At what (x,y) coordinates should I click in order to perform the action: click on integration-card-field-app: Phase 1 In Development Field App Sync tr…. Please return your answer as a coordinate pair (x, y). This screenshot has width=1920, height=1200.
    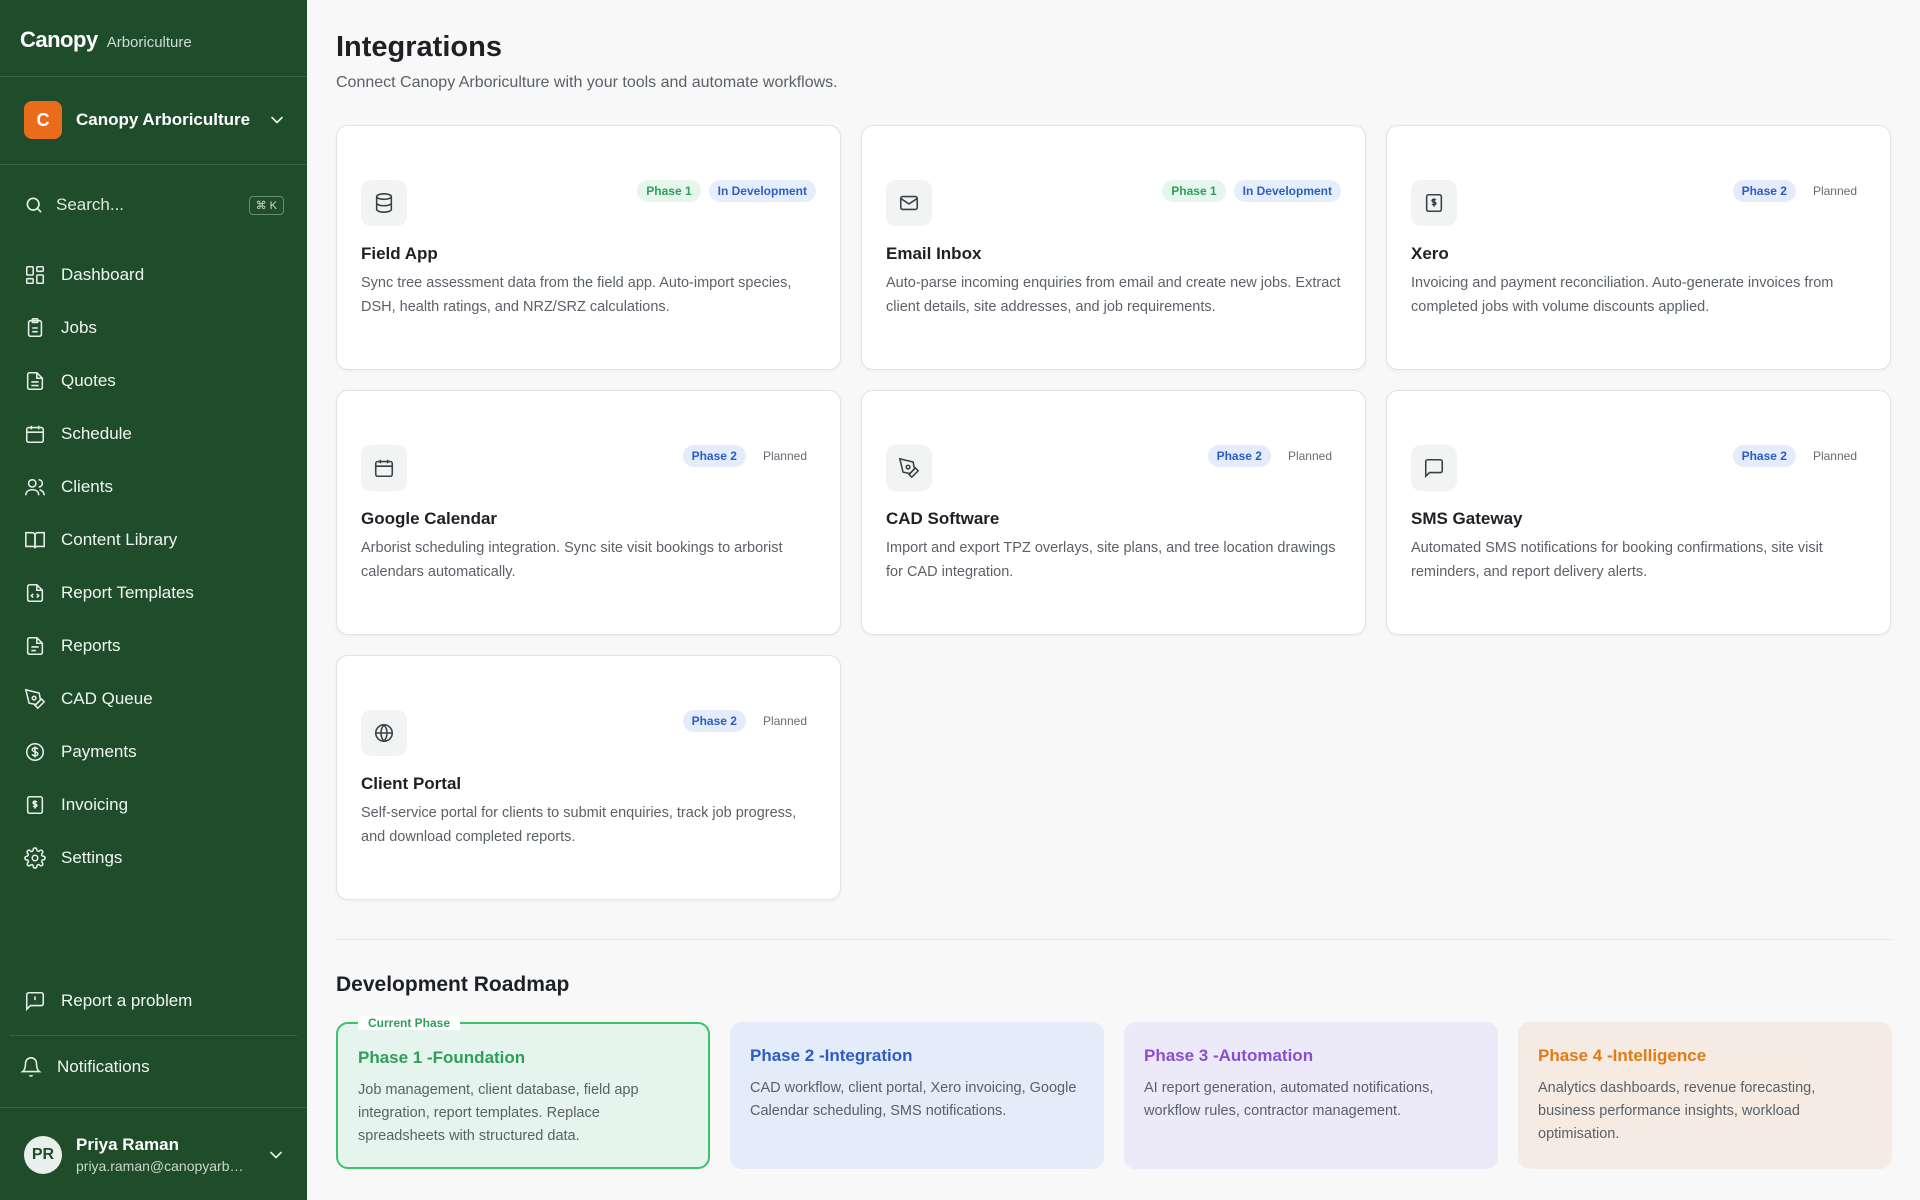
    Looking at the image, I should click on (588, 247).